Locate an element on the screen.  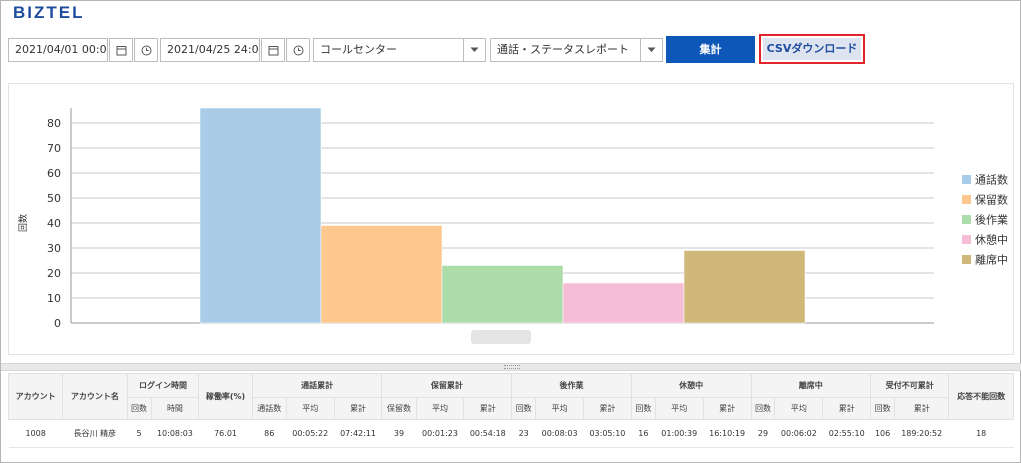
table-cell: 1008 is located at coordinates (35, 433).